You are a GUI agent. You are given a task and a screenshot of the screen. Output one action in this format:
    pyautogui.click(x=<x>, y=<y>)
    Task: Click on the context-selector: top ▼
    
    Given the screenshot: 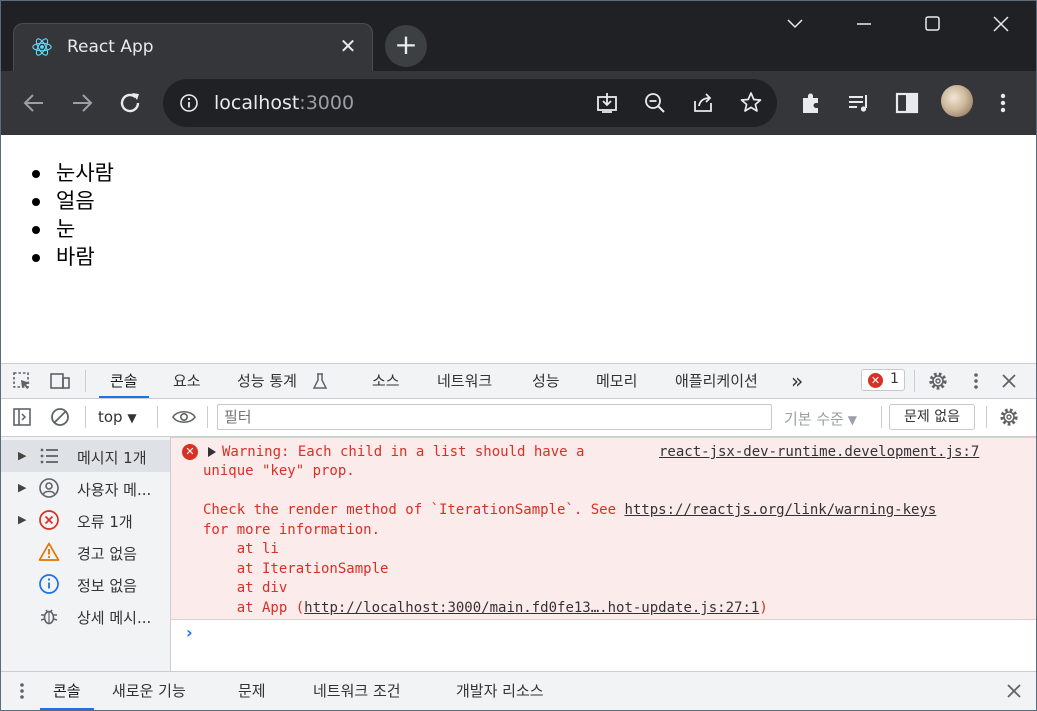 What is the action you would take?
    pyautogui.click(x=117, y=417)
    